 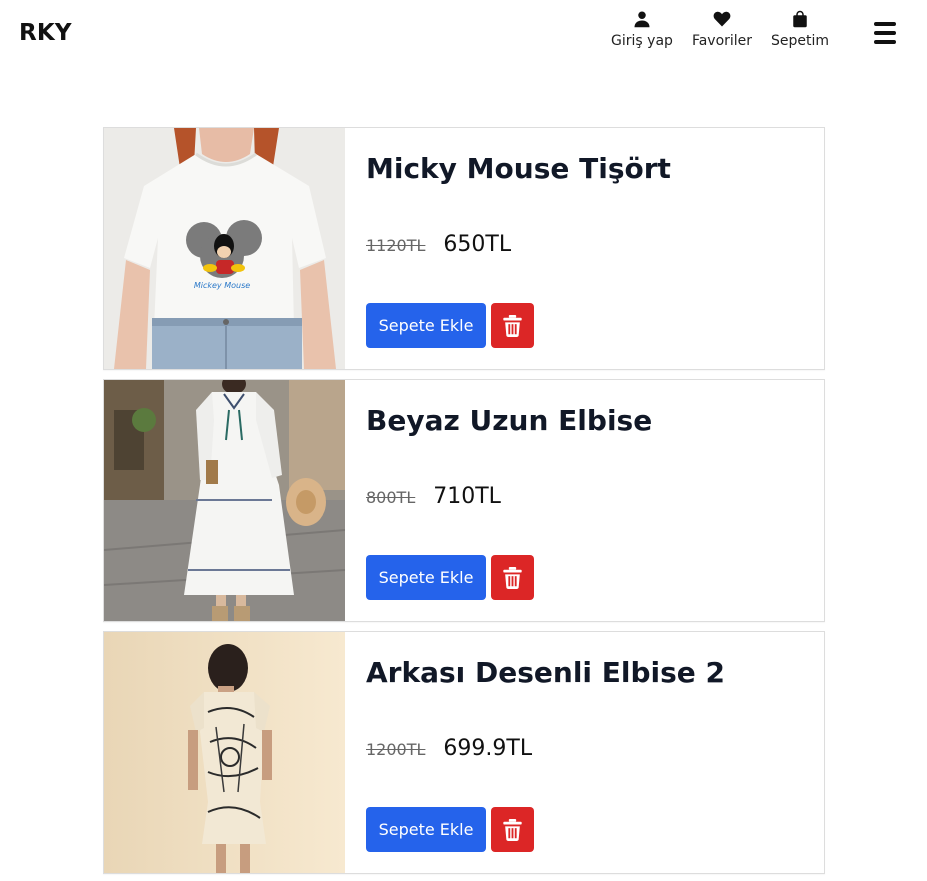 What do you see at coordinates (45, 33) in the screenshot?
I see `brand-logo: RKY` at bounding box center [45, 33].